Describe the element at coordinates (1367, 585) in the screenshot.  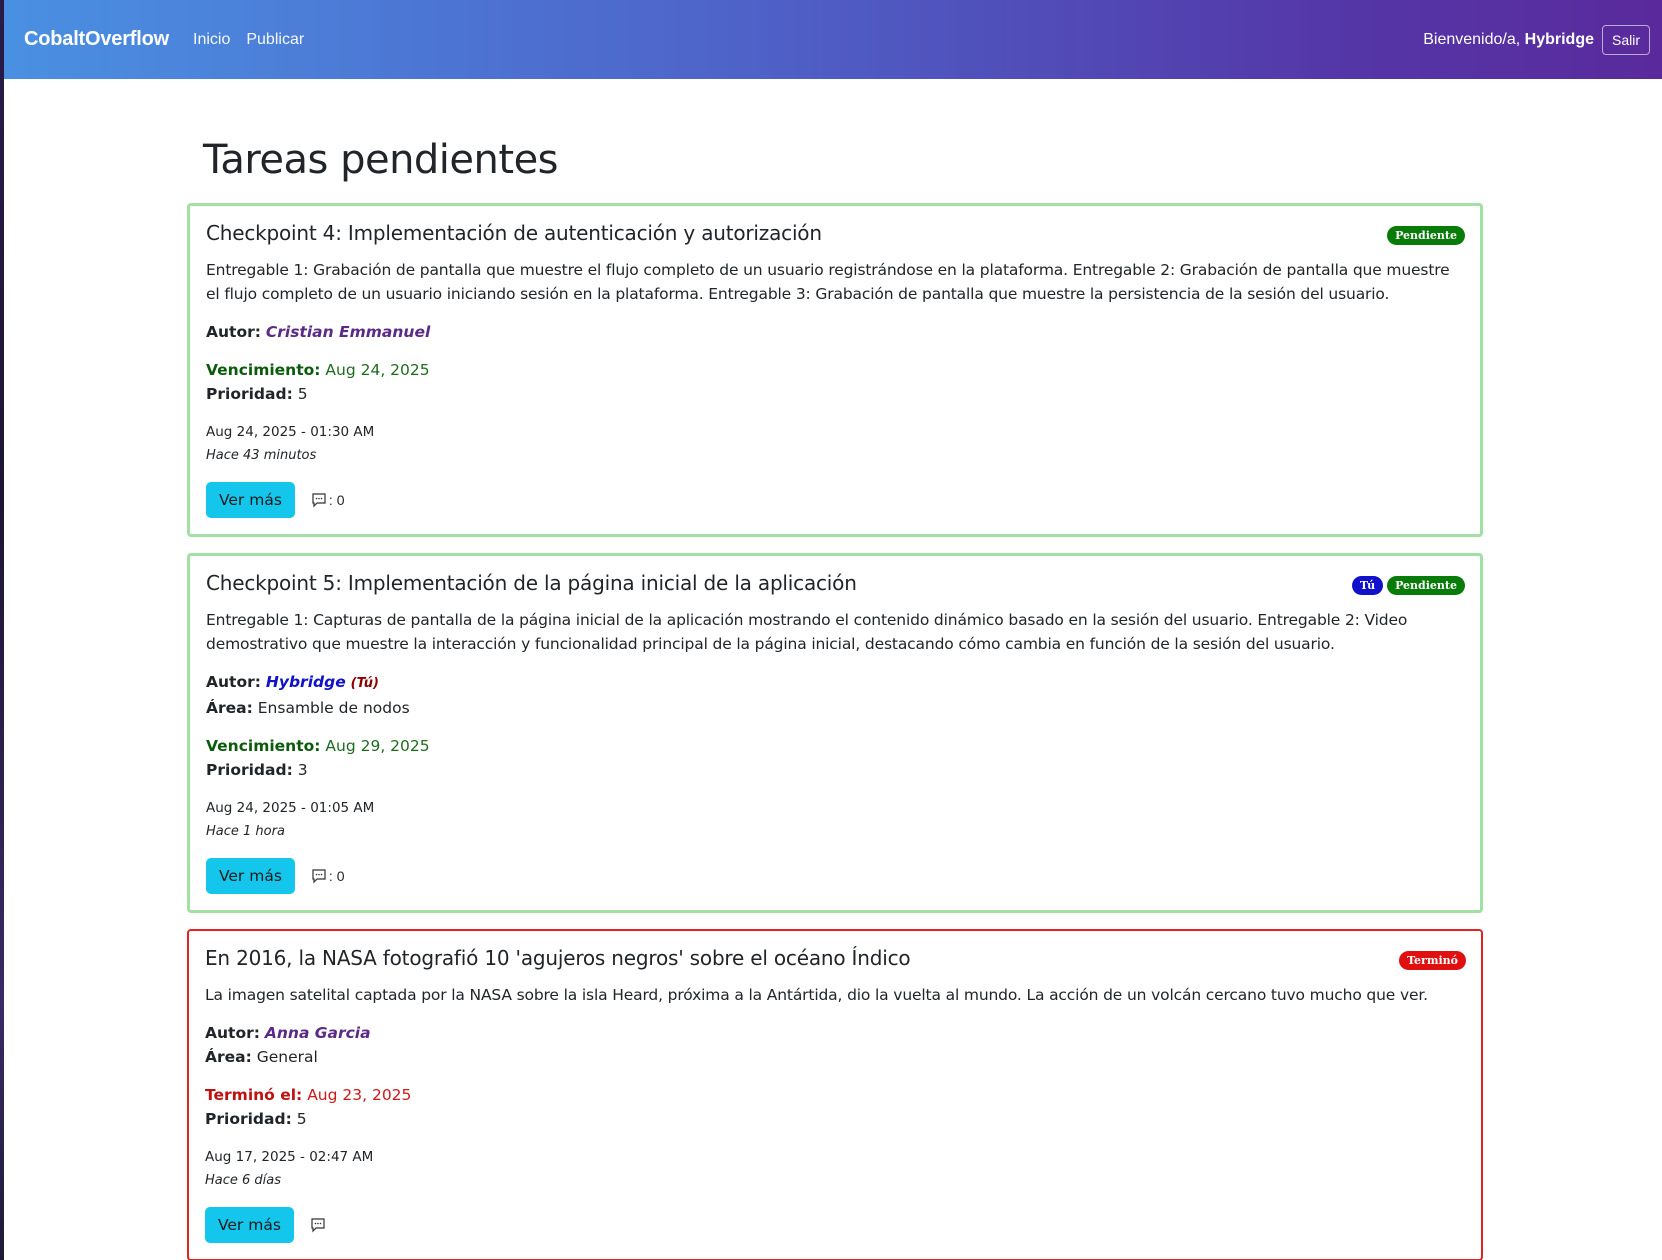
I see `owner-badge-you: Tú` at that location.